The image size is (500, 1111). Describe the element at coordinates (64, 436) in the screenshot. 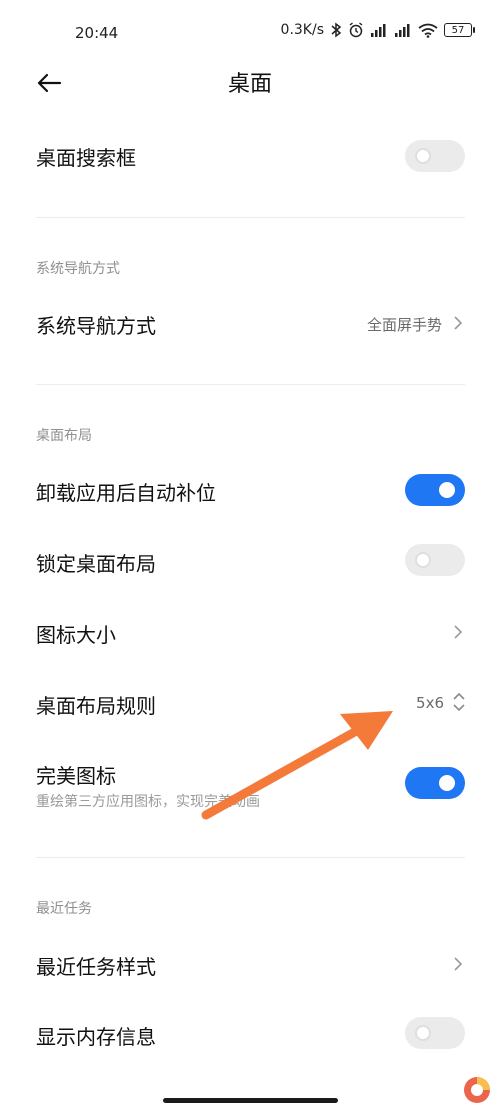

I see `section-header-layout: 桌面布局` at that location.